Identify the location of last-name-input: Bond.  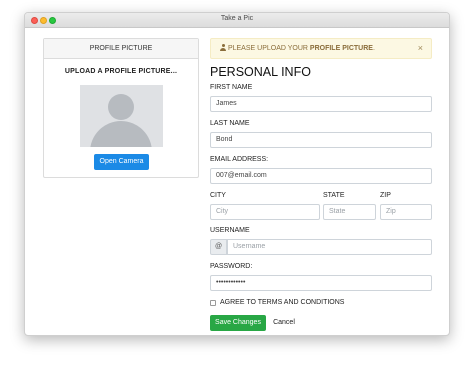
(321, 140).